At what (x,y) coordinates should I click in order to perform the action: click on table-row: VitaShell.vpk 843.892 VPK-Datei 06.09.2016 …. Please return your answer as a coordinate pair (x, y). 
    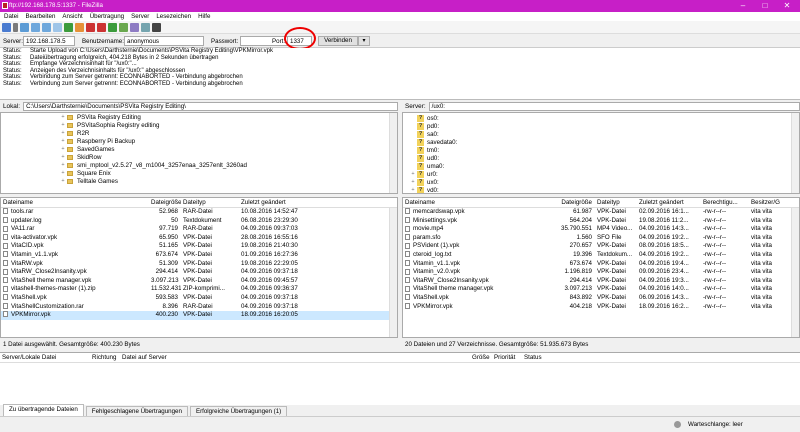
    Looking at the image, I should click on (601, 298).